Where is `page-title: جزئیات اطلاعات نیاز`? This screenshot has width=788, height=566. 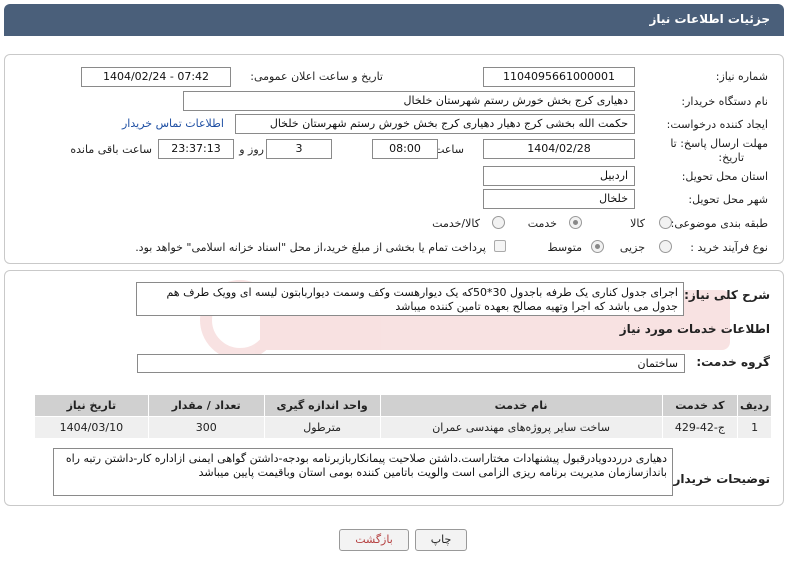 page-title: جزئیات اطلاعات نیاز is located at coordinates (709, 19).